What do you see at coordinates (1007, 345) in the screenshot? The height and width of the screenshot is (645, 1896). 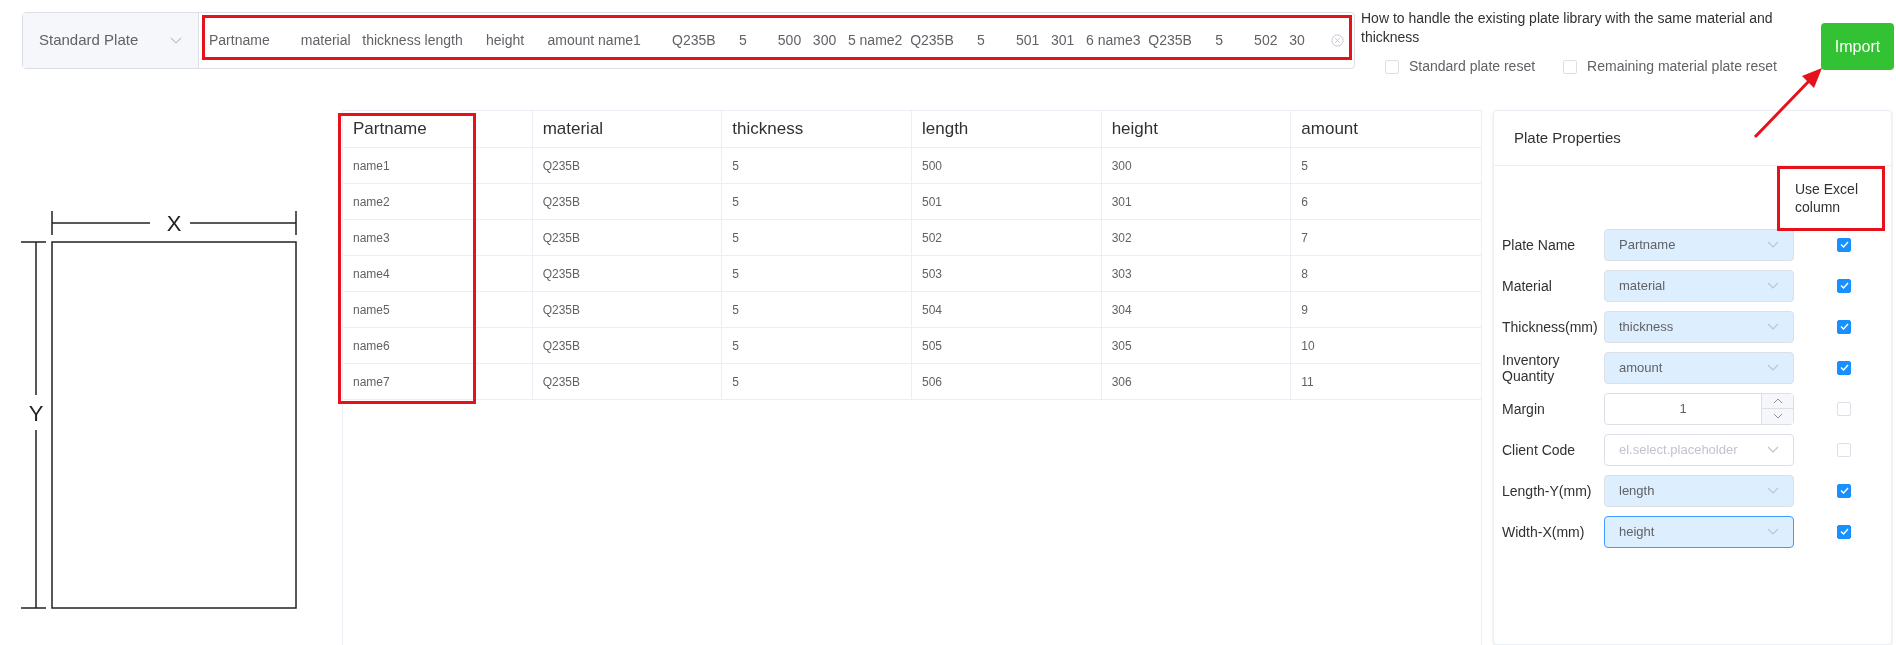 I see `table-cell: 505` at bounding box center [1007, 345].